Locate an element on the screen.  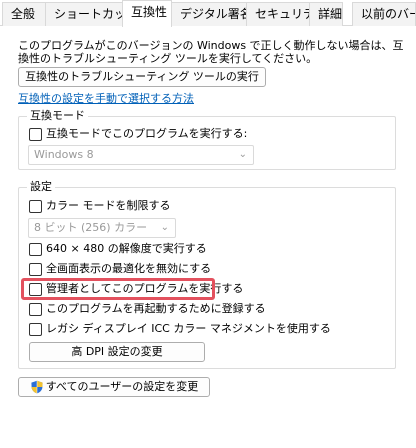
legacy-icc-row: レガシ ディスプレイ ICC カラー マネジメントを使用する is located at coordinates (180, 329).